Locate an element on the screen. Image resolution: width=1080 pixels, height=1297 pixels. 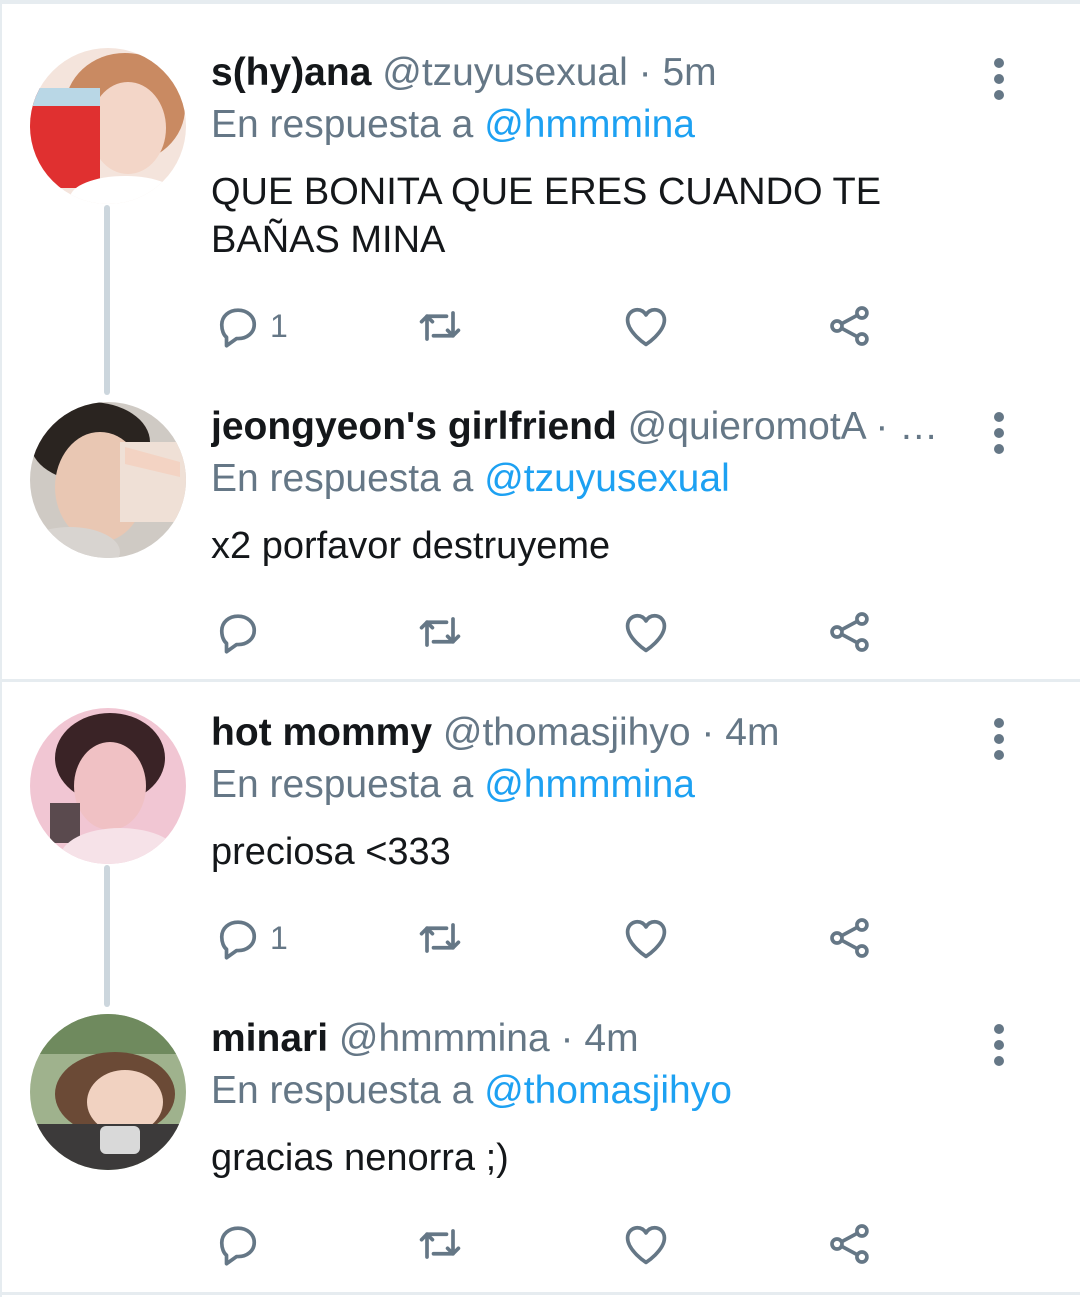
timestamp: 5m is located at coordinates (689, 72).